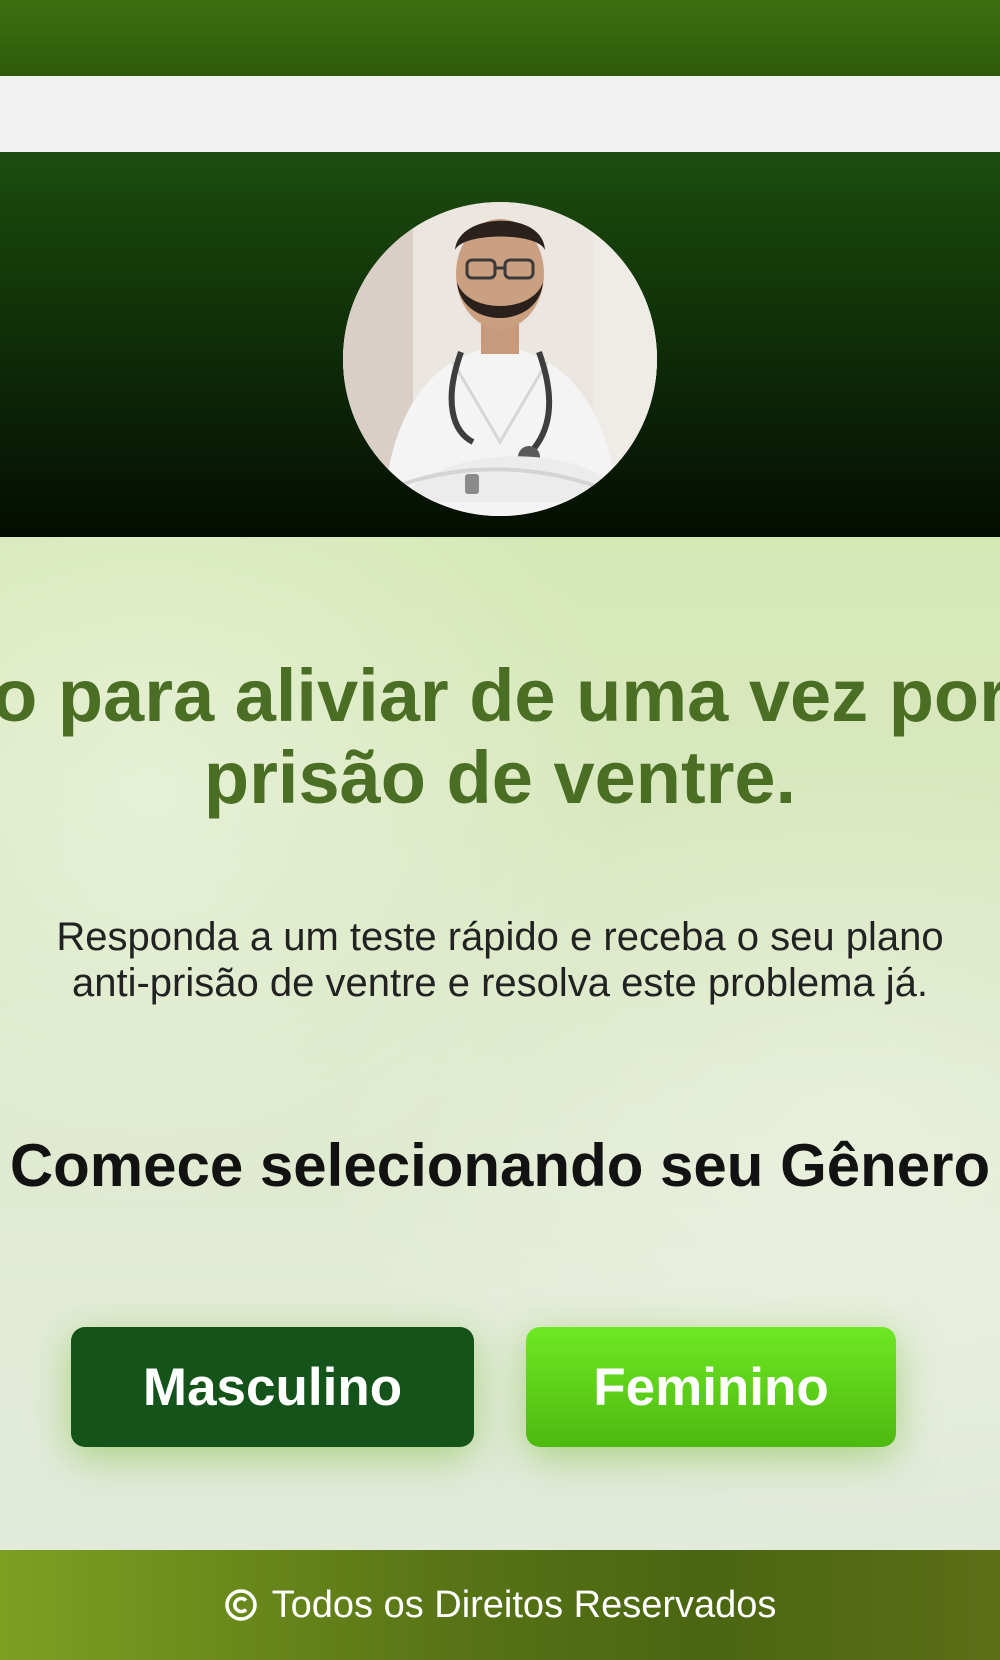  What do you see at coordinates (500, 114) in the screenshot?
I see `header-strip` at bounding box center [500, 114].